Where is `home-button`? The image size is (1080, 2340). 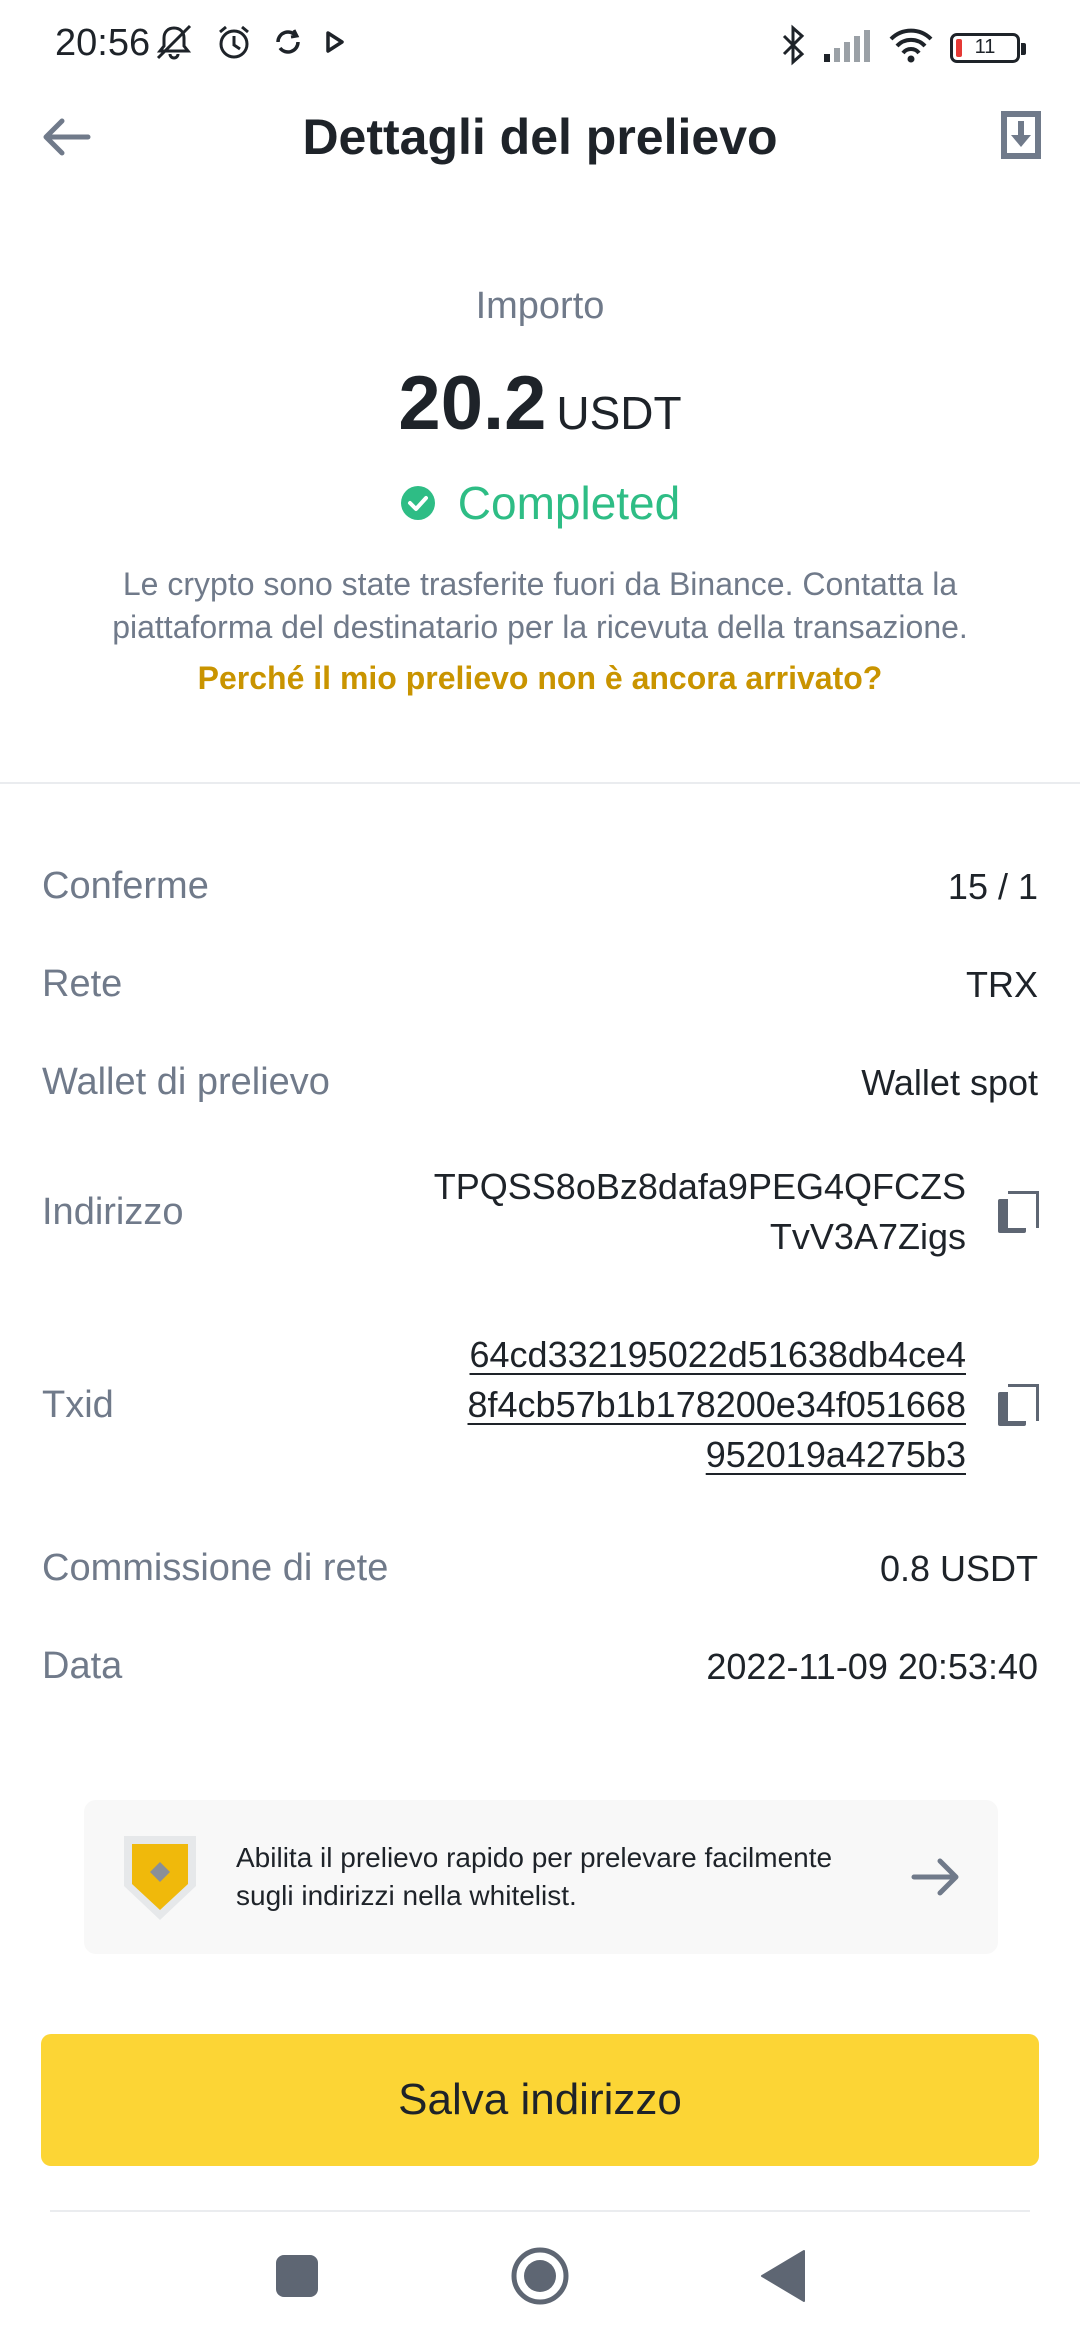
home-button is located at coordinates (540, 2276).